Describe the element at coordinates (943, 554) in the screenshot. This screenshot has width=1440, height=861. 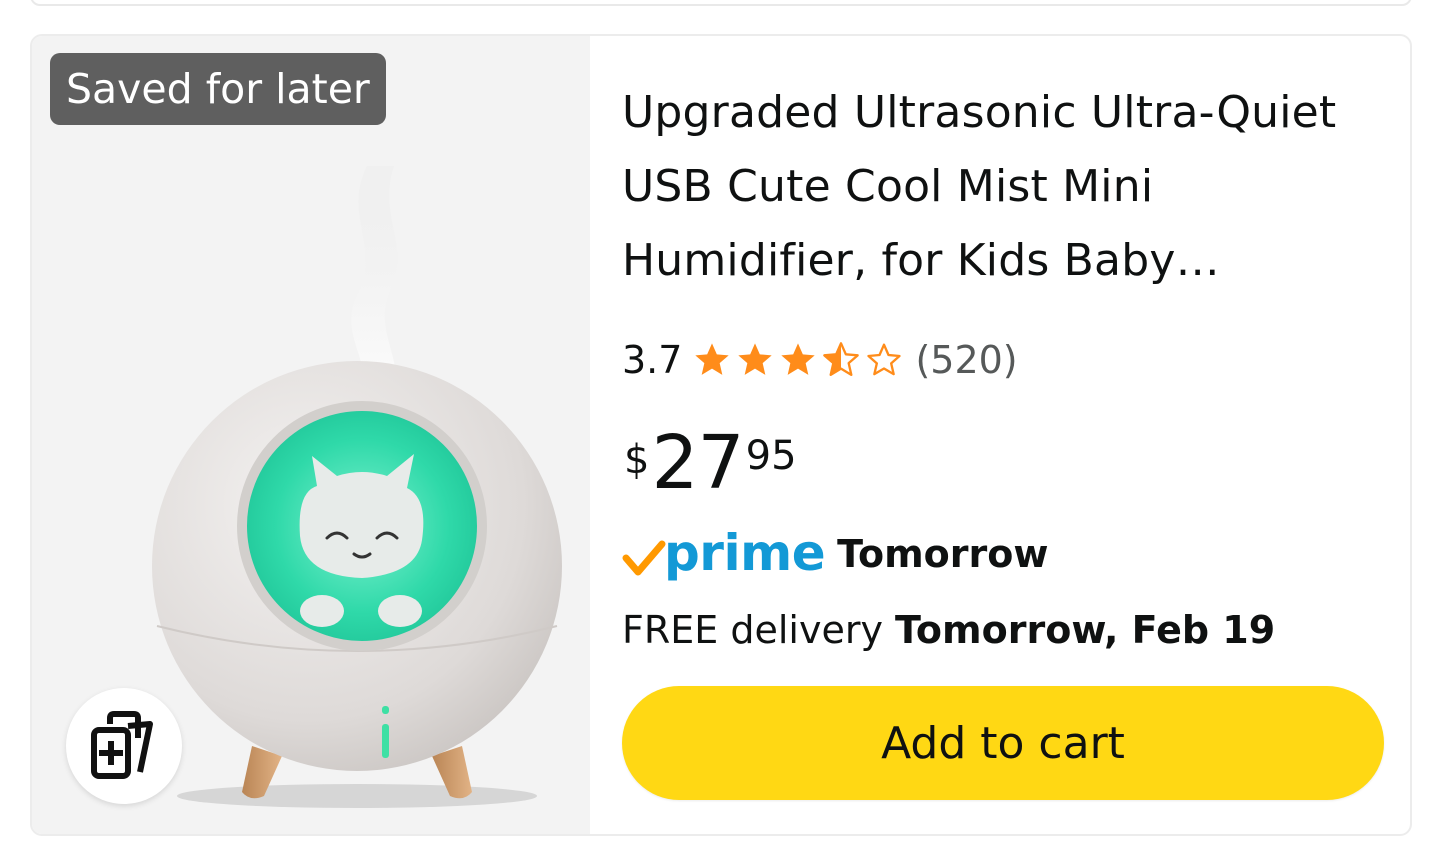
I see `prime-delivery-speed: Tomorrow` at that location.